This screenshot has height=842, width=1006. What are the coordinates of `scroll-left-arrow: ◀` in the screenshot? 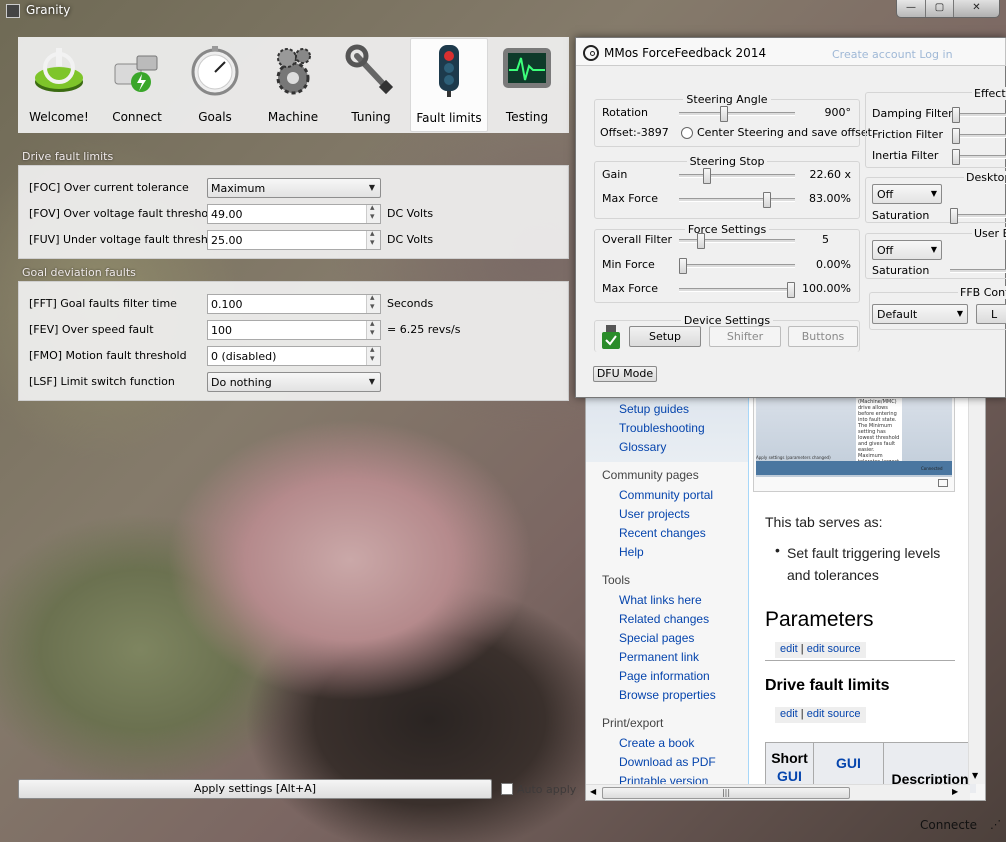 It's located at (593, 791).